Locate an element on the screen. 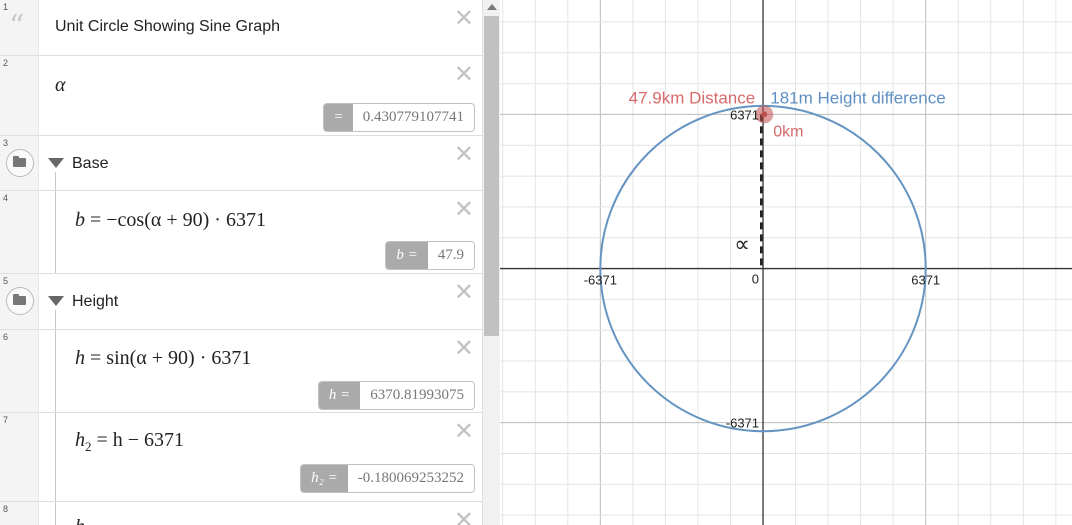 The height and width of the screenshot is (525, 1072). expression-input: h is located at coordinates (80, 520).